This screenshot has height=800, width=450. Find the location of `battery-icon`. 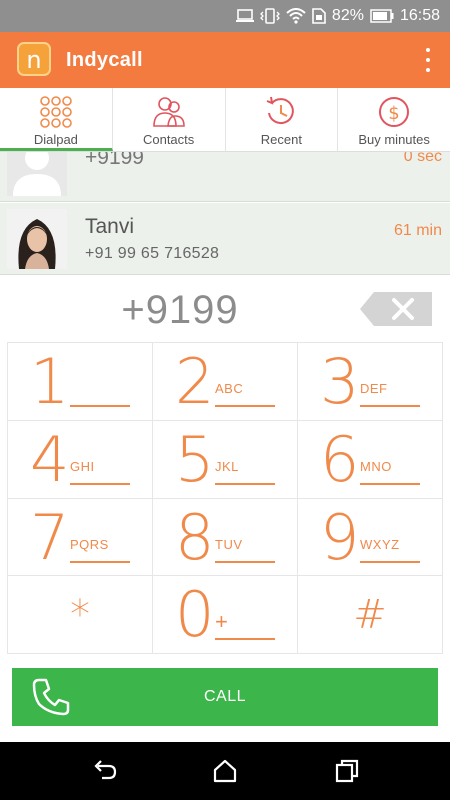

battery-icon is located at coordinates (382, 16).